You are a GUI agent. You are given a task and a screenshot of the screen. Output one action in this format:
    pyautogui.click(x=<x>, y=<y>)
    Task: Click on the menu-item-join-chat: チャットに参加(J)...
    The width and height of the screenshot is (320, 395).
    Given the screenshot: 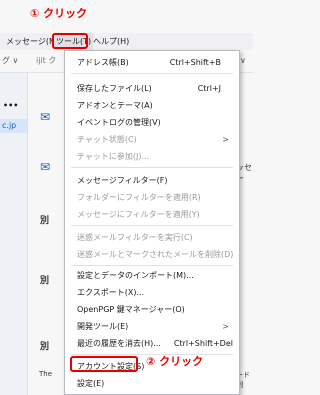 What is the action you would take?
    pyautogui.click(x=113, y=156)
    